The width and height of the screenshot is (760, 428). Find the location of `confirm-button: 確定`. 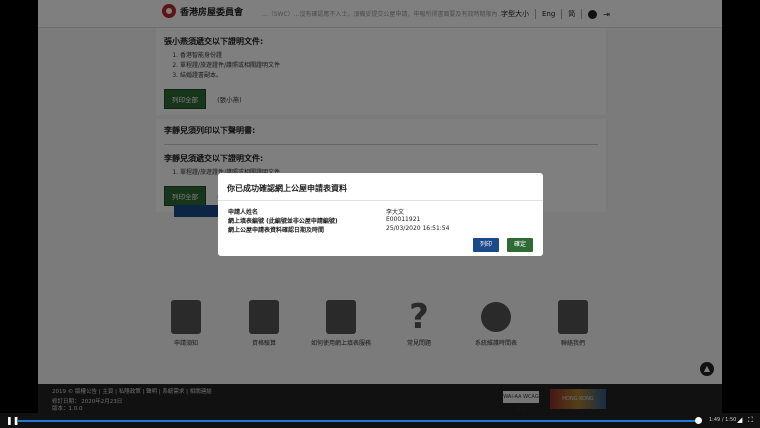

confirm-button: 確定 is located at coordinates (520, 245).